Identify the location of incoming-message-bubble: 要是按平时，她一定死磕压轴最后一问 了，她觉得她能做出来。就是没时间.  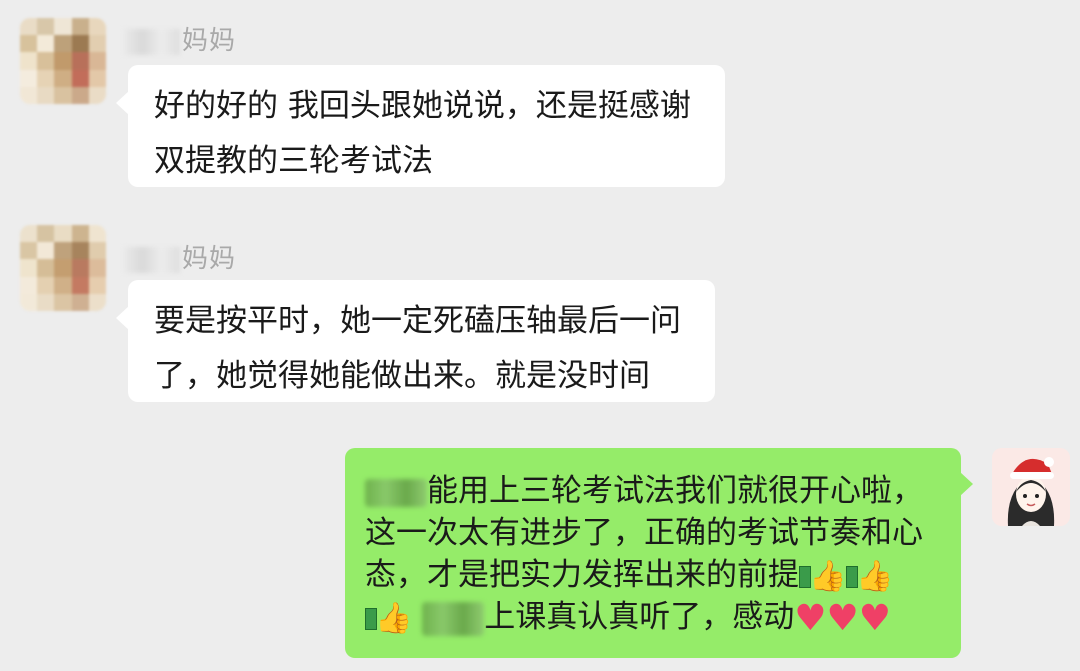
(415, 341).